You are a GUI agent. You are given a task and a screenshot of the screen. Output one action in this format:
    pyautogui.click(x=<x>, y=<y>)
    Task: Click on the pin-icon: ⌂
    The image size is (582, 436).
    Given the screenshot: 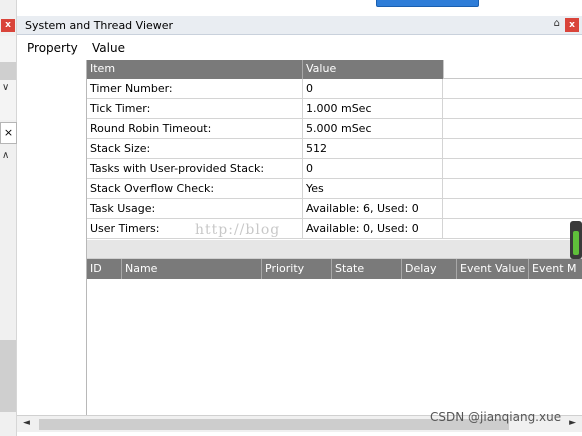 What is the action you would take?
    pyautogui.click(x=557, y=23)
    